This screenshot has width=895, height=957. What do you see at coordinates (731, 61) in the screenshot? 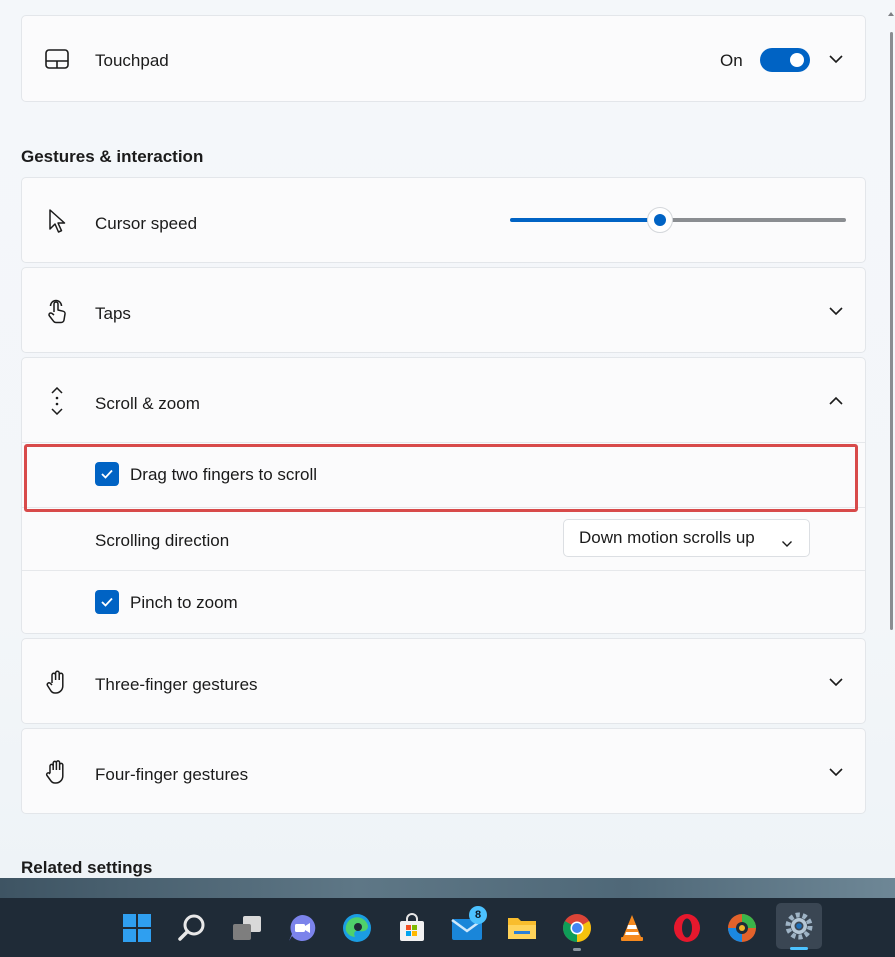
I see `touchpad-state-label: On` at bounding box center [731, 61].